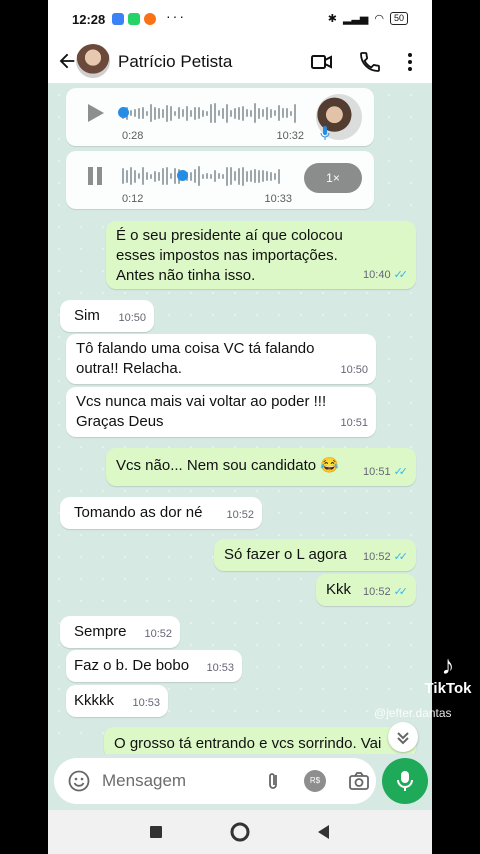 The image size is (480, 854). I want to click on message-bubble-incoming: Tomando as dor né 10:52, so click(161, 513).